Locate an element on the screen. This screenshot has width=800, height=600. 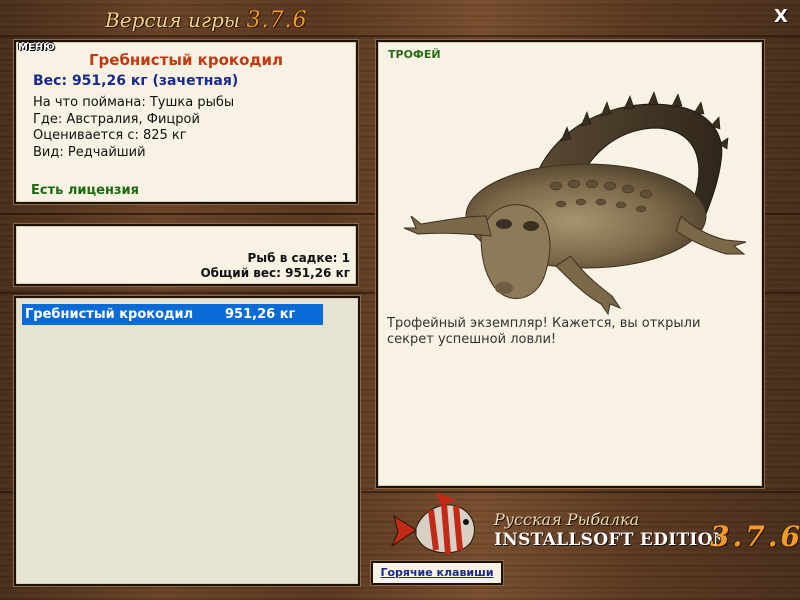
window-title: Версия игры 3.7.6 is located at coordinates (206, 20).